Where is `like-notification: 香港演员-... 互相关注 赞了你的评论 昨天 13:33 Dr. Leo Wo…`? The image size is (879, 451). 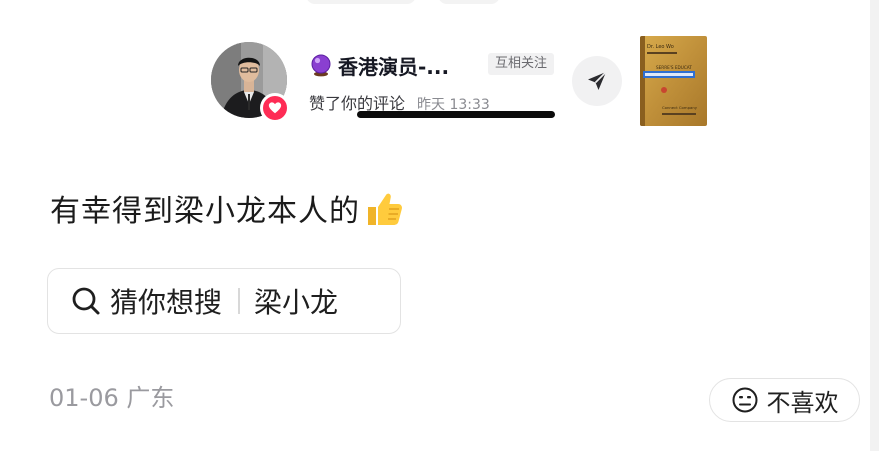 like-notification: 香港演员-... 互相关注 赞了你的评论 昨天 13:33 Dr. Leo Wo… is located at coordinates (461, 82).